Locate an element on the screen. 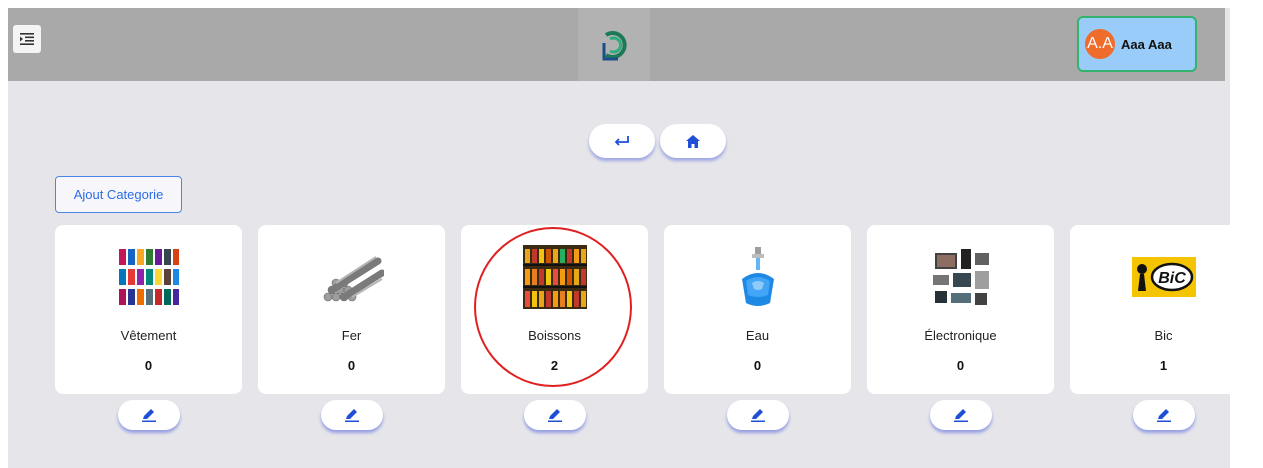 The height and width of the screenshot is (468, 1263). category-name: Vêtement is located at coordinates (148, 335).